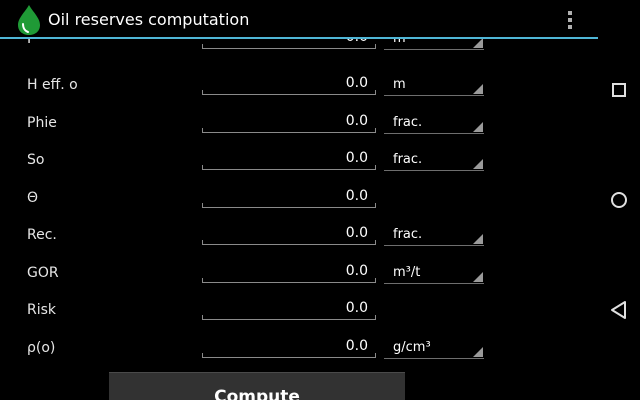 This screenshot has width=640, height=400. I want to click on field-row-theta: Θ, so click(299, 198).